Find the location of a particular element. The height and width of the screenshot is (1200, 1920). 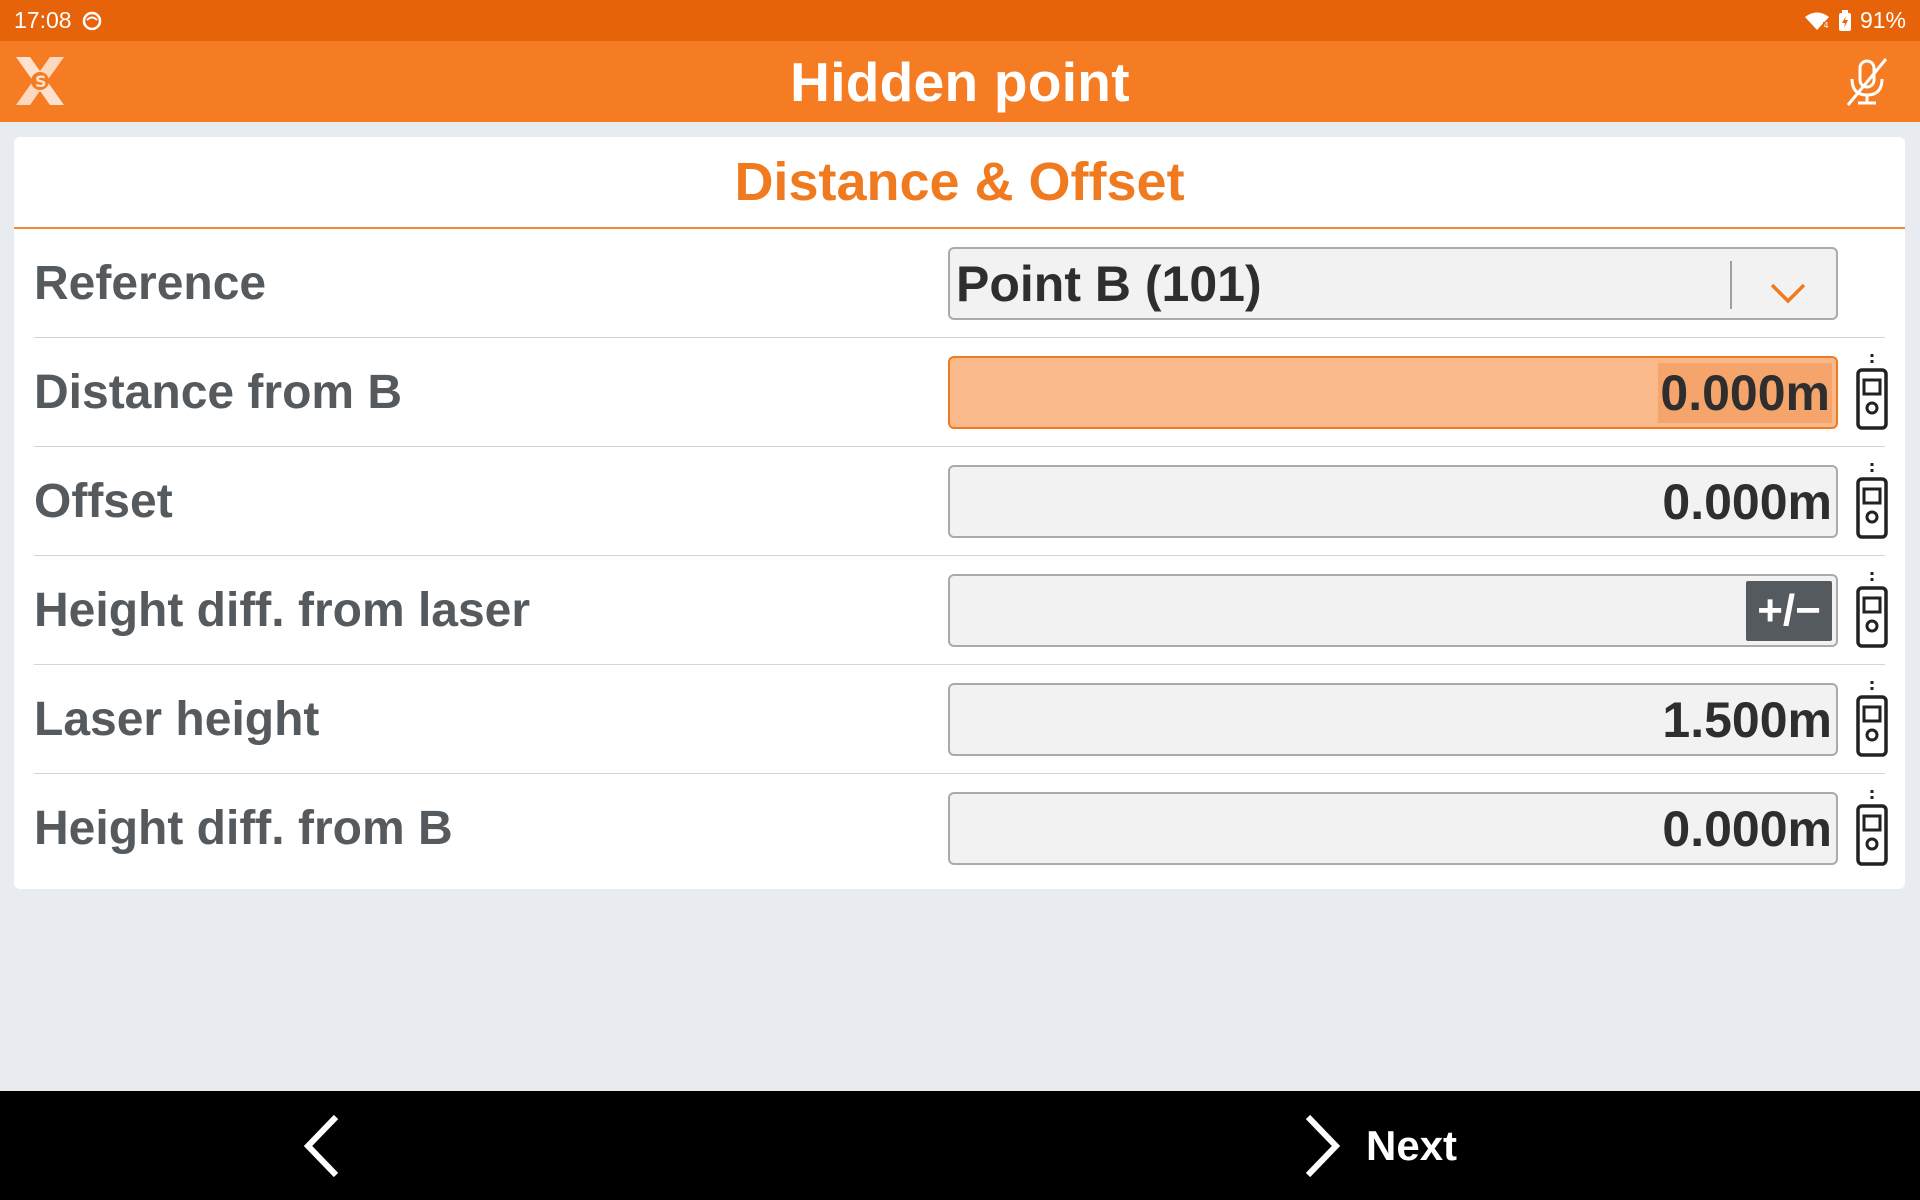

next-label: Next is located at coordinates (1412, 1145).